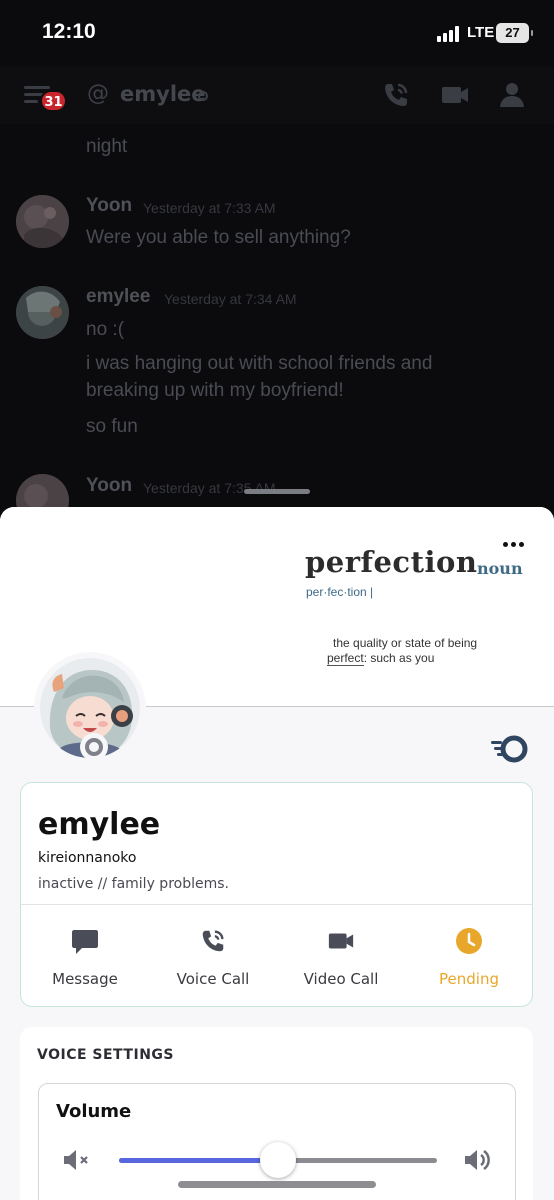 Image resolution: width=554 pixels, height=1200 pixels. Describe the element at coordinates (203, 96) in the screenshot. I see `status-indicator-icon` at that location.